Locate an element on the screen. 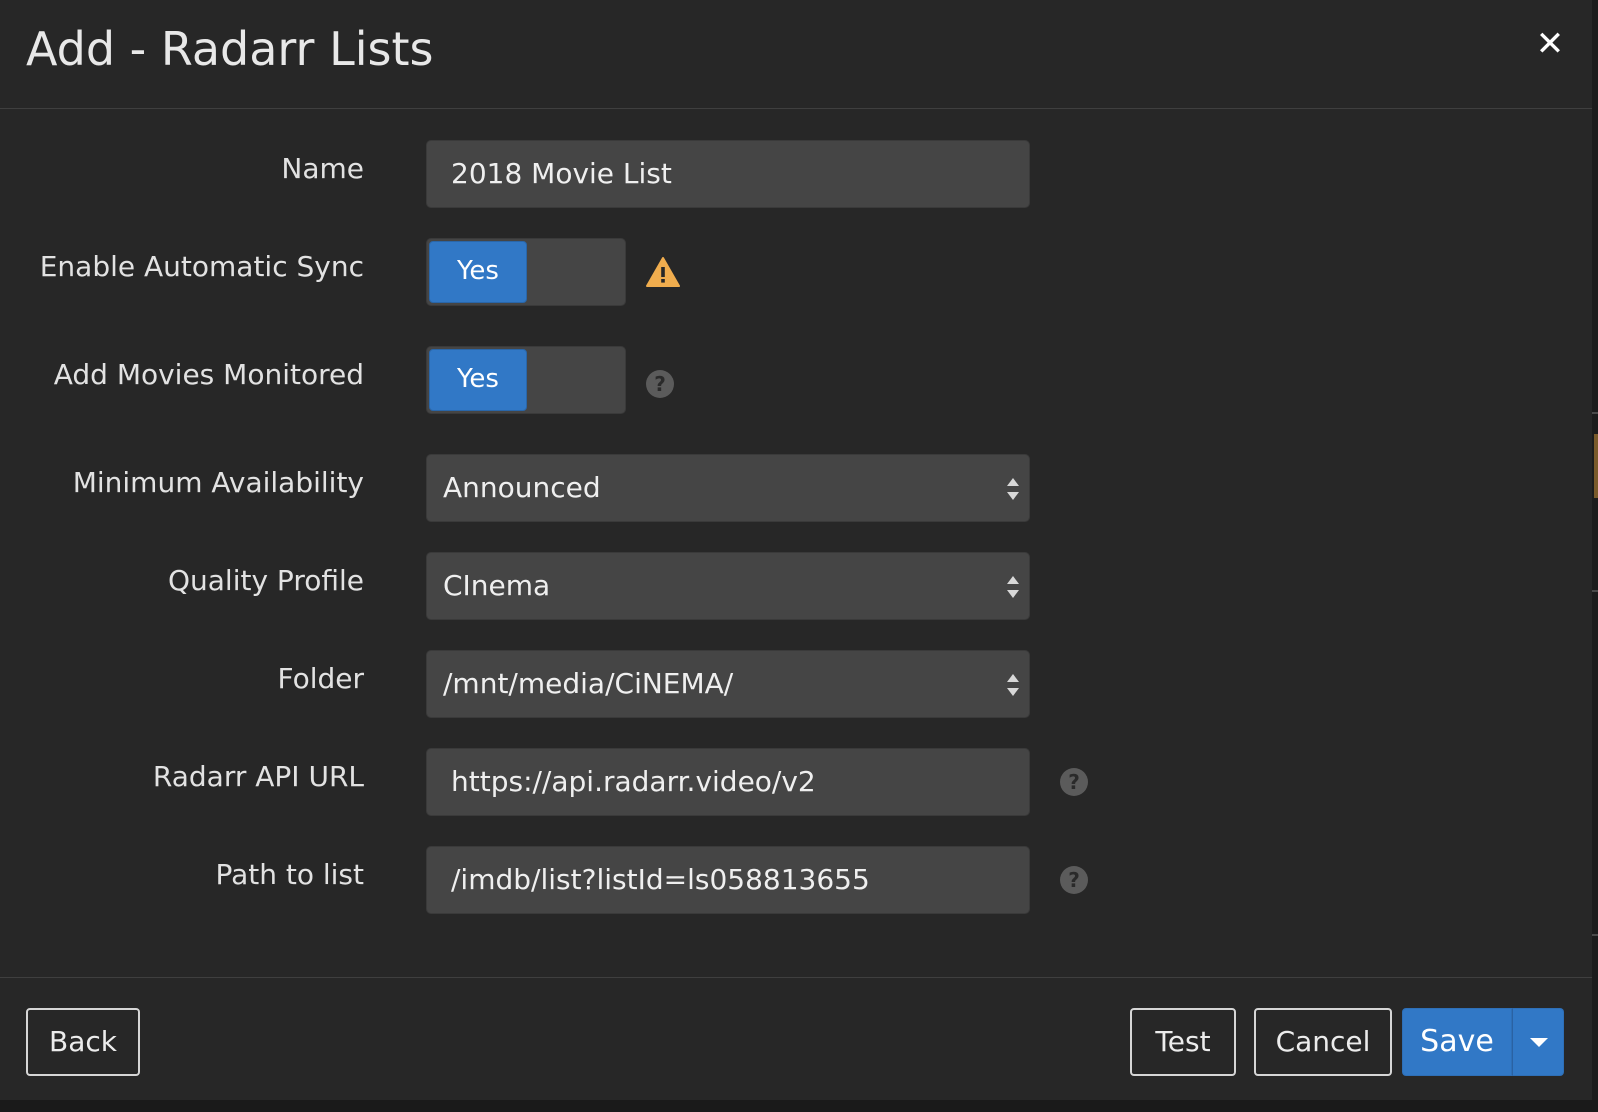  minimum-availability-value: Announced is located at coordinates (522, 487).